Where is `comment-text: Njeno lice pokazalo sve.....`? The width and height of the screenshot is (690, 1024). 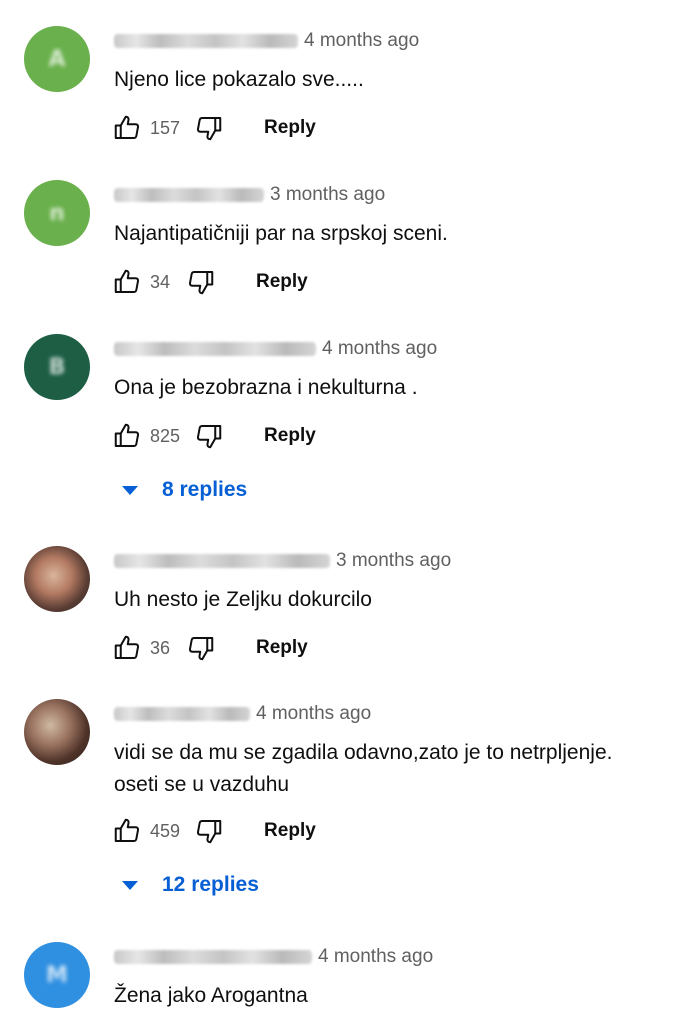
comment-text: Njeno lice pokazalo sve..... is located at coordinates (239, 79).